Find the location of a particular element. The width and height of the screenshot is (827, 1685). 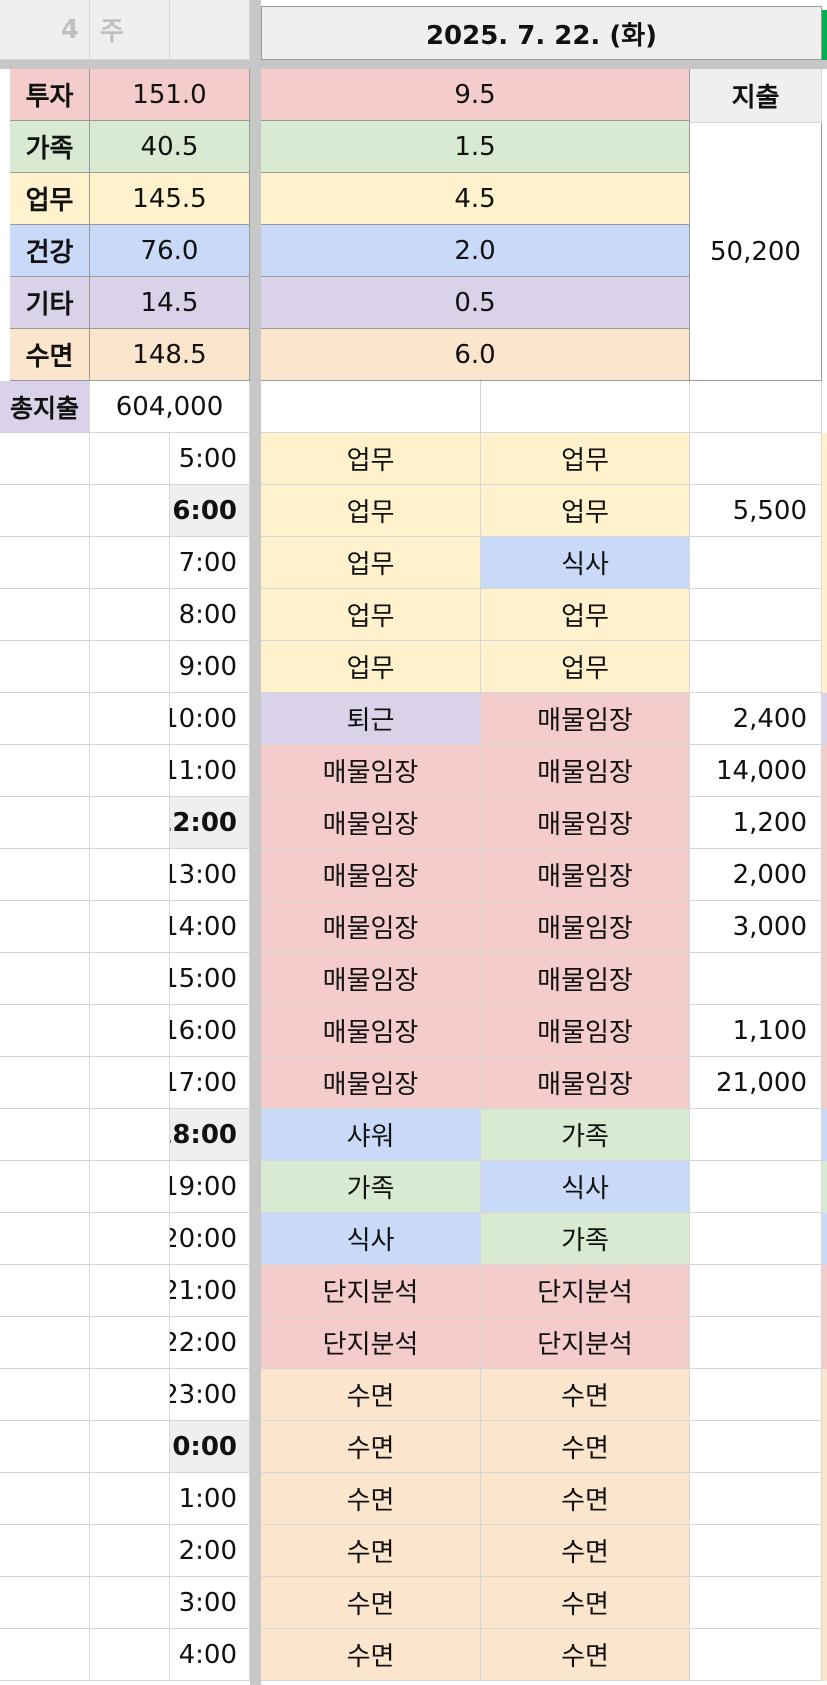

activity-slot-b: 단지분석 is located at coordinates (585, 1343).